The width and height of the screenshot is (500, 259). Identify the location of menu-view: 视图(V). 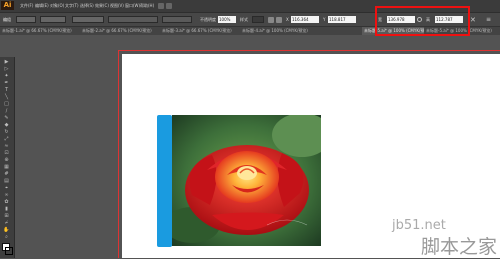
(117, 6).